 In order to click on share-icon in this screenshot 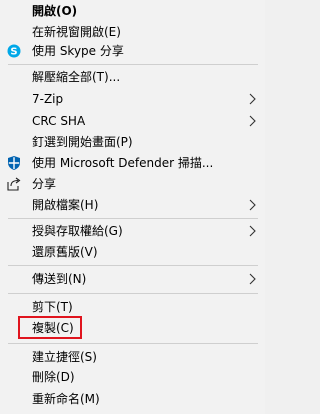, I will do `click(14, 184)`.